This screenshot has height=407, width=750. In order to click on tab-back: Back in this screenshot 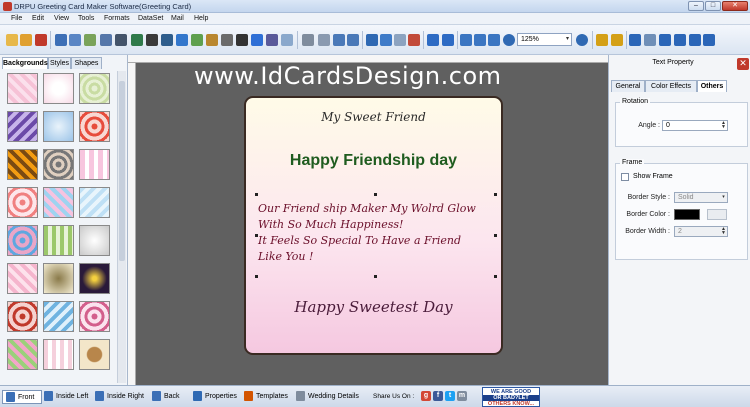, I will do `click(169, 397)`.